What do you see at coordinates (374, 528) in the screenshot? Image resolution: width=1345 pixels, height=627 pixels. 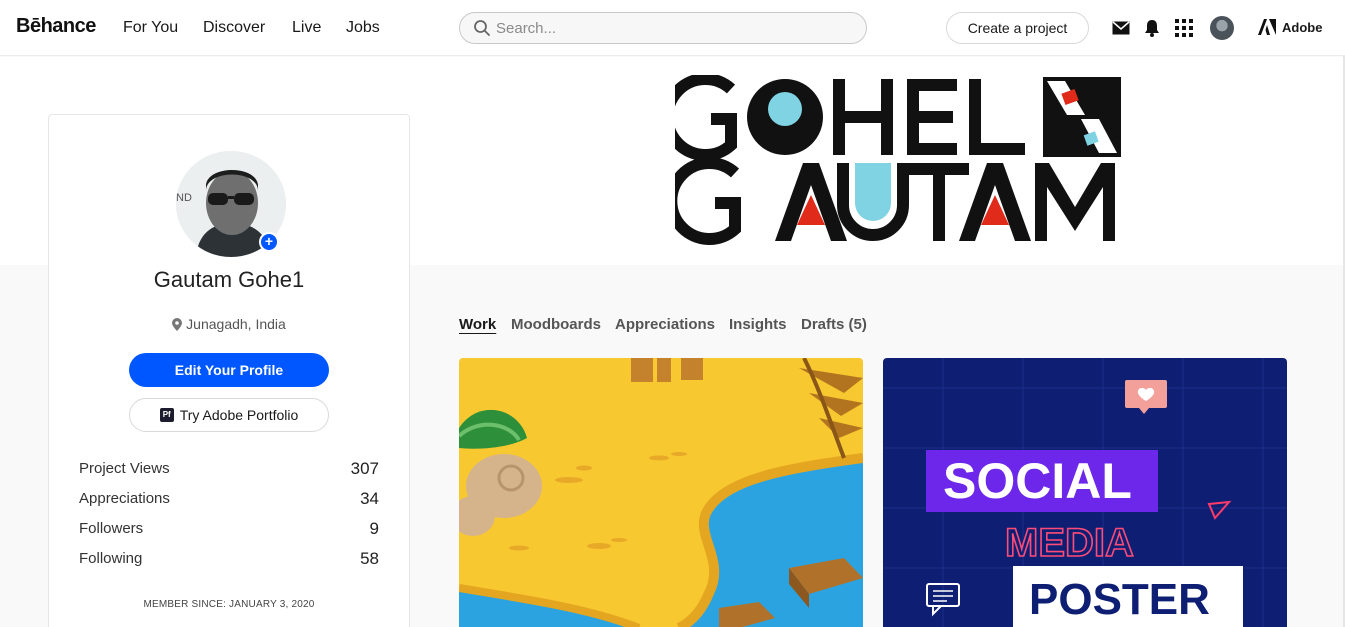 I see `stat-value: 9` at bounding box center [374, 528].